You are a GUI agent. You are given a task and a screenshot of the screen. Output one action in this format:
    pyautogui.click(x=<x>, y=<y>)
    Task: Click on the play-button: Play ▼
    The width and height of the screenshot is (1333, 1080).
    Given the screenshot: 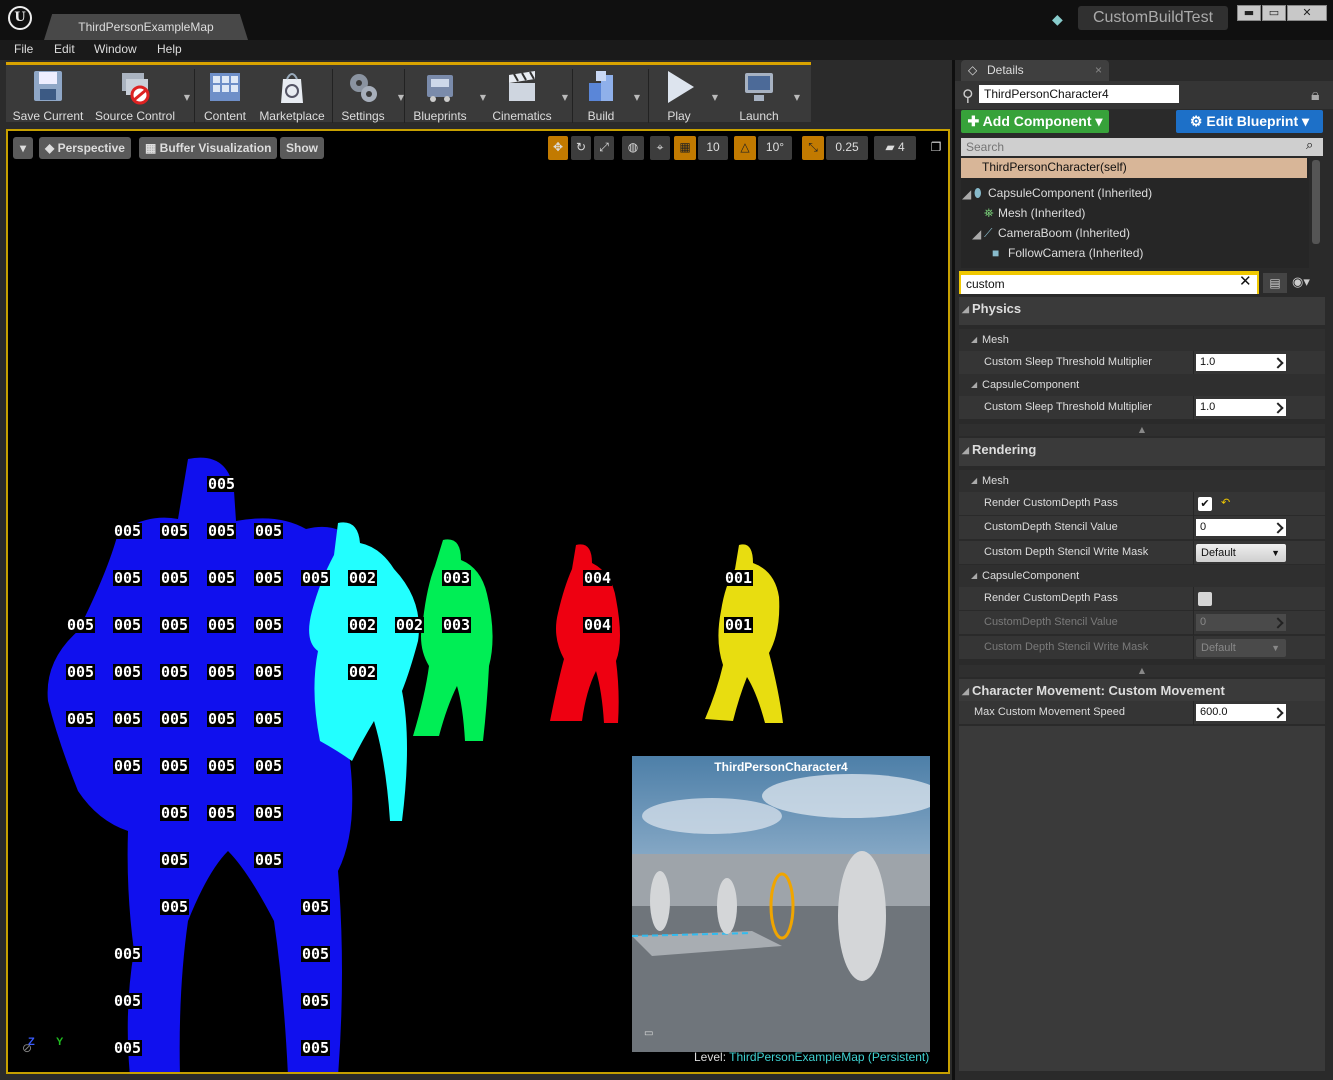 What is the action you would take?
    pyautogui.click(x=686, y=96)
    